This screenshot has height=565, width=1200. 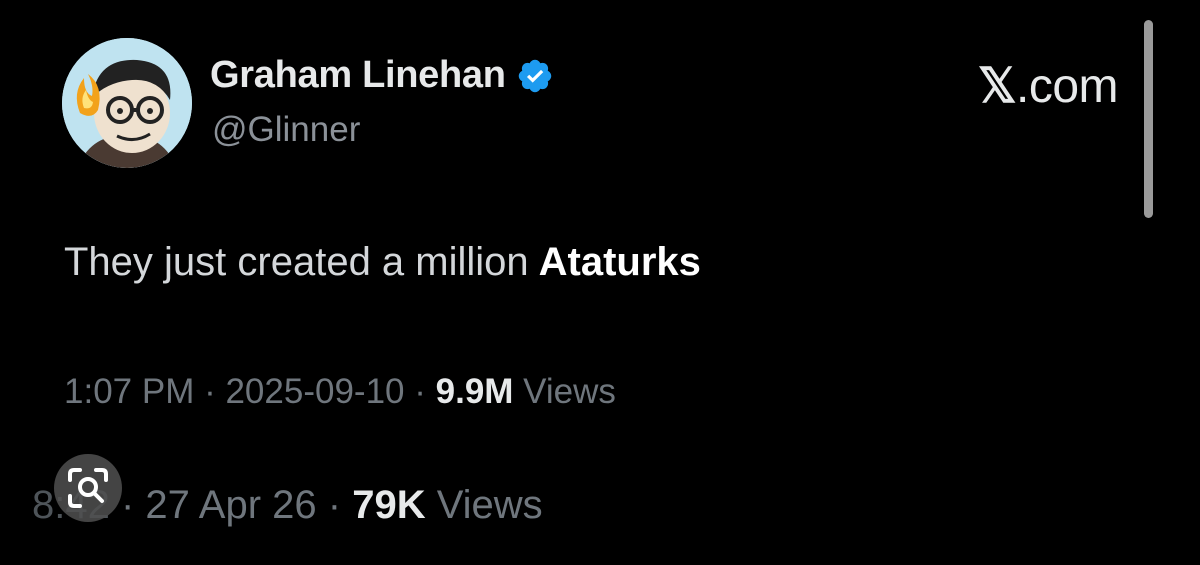 I want to click on tweet-date: 2025-09-10, so click(x=314, y=391).